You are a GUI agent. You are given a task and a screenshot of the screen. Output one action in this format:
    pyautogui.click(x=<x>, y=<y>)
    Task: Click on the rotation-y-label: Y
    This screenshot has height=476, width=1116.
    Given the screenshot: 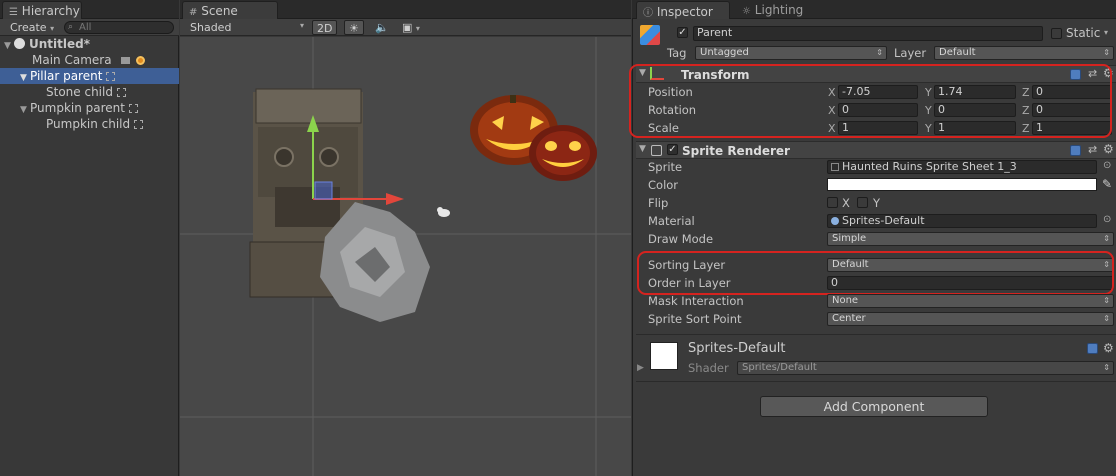 What is the action you would take?
    pyautogui.click(x=928, y=110)
    